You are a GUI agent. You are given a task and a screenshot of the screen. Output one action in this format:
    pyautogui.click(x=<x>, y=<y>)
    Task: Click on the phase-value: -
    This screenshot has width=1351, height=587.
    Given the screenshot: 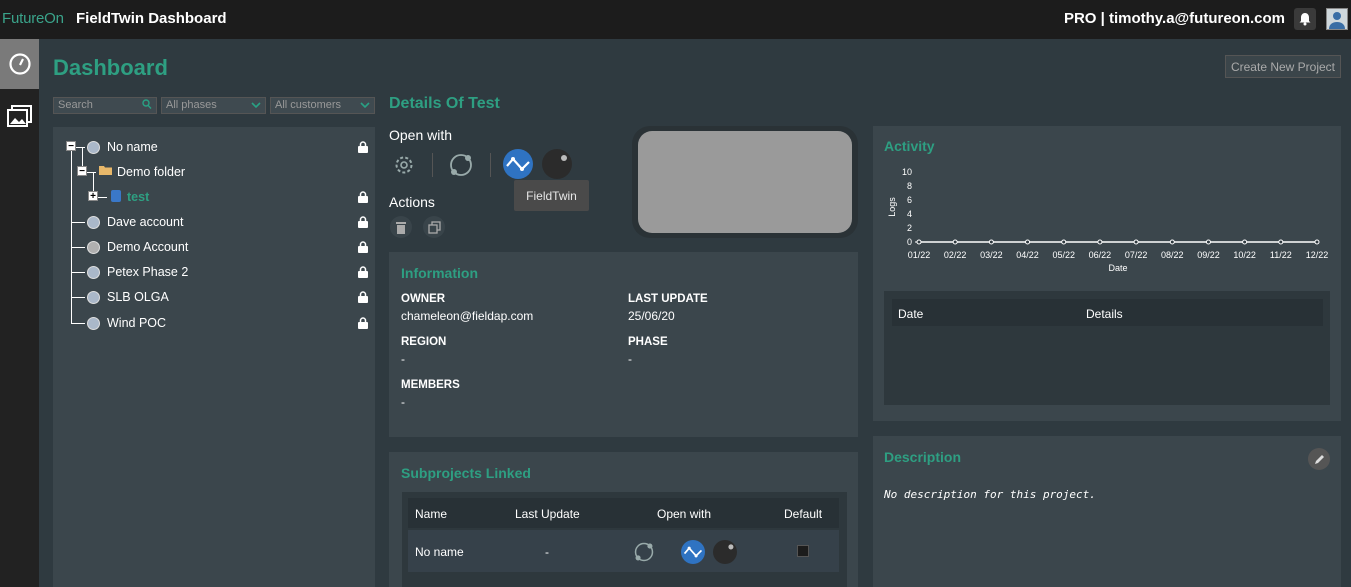 What is the action you would take?
    pyautogui.click(x=630, y=359)
    